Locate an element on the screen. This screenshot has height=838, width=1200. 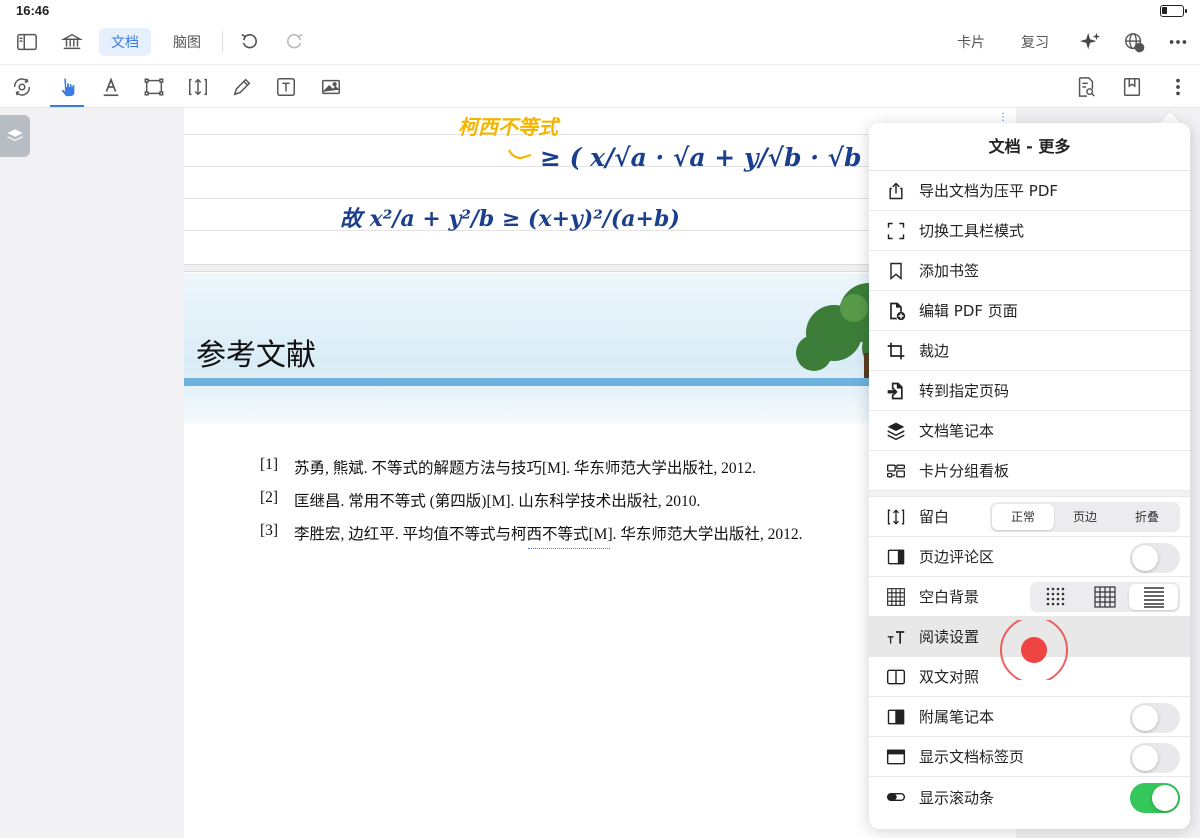
undo-icon is located at coordinates (250, 42).